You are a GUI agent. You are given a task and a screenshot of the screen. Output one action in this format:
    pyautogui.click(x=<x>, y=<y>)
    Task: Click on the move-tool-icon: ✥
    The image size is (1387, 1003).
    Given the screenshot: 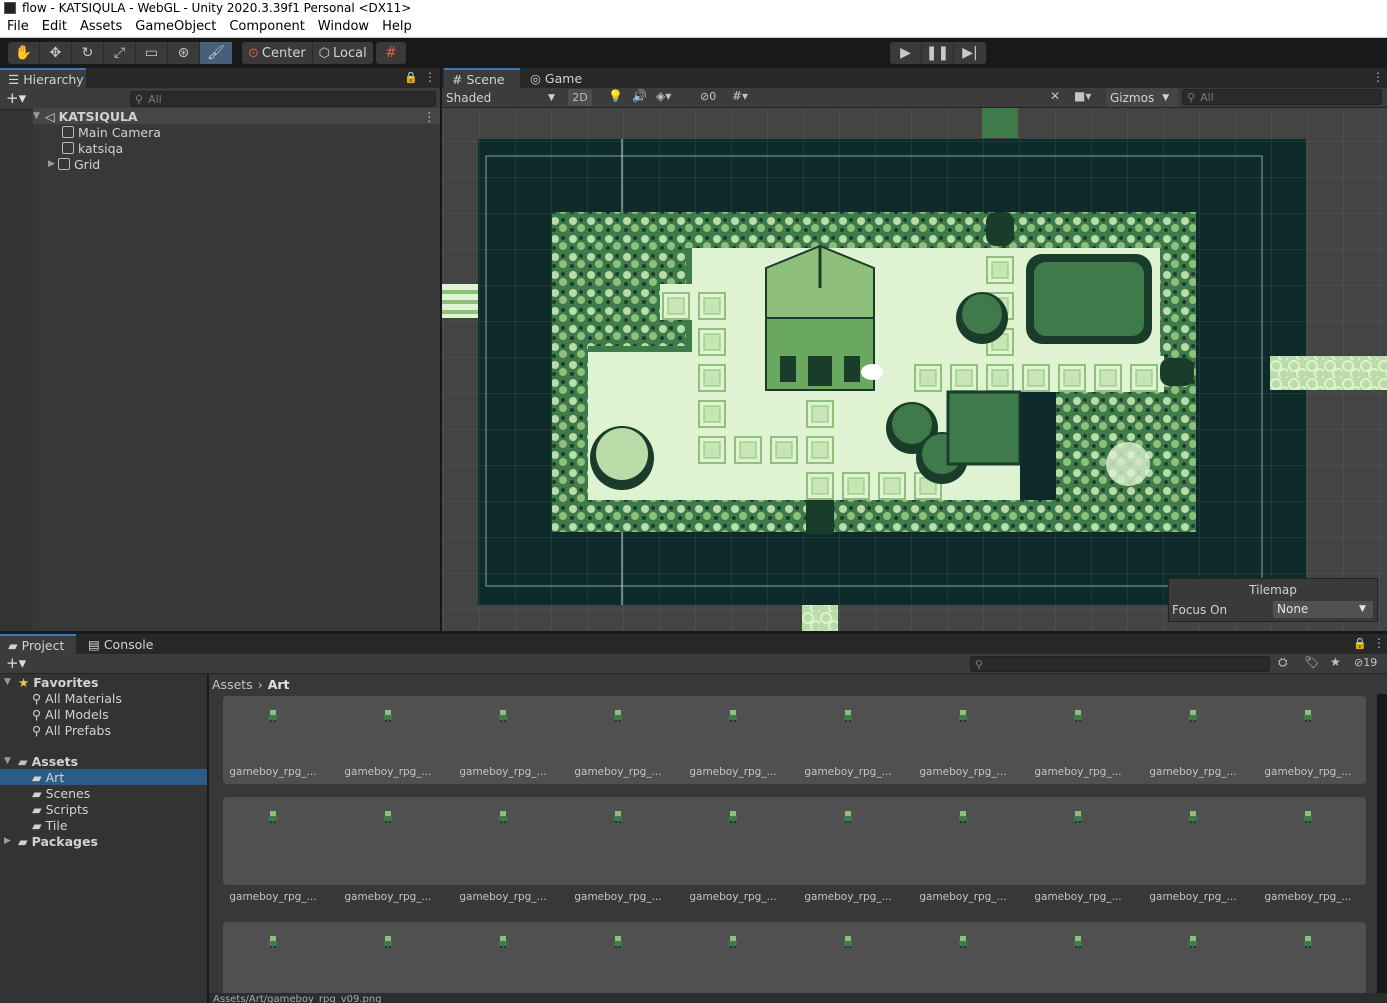 What is the action you would take?
    pyautogui.click(x=56, y=53)
    